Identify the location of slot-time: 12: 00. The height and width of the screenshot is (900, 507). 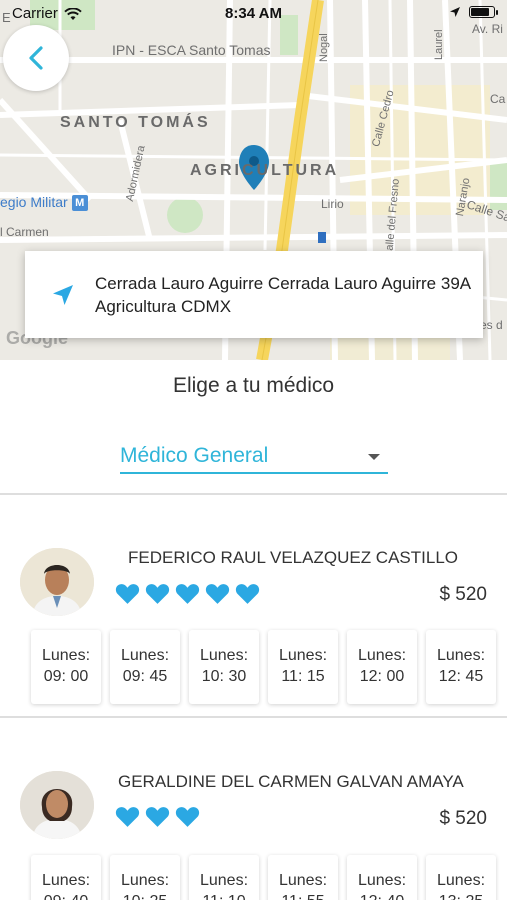
(382, 676).